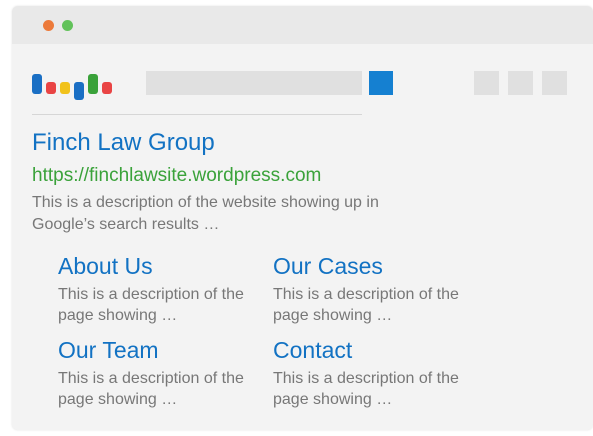 The image size is (593, 436). Describe the element at coordinates (381, 83) in the screenshot. I see `search-button` at that location.